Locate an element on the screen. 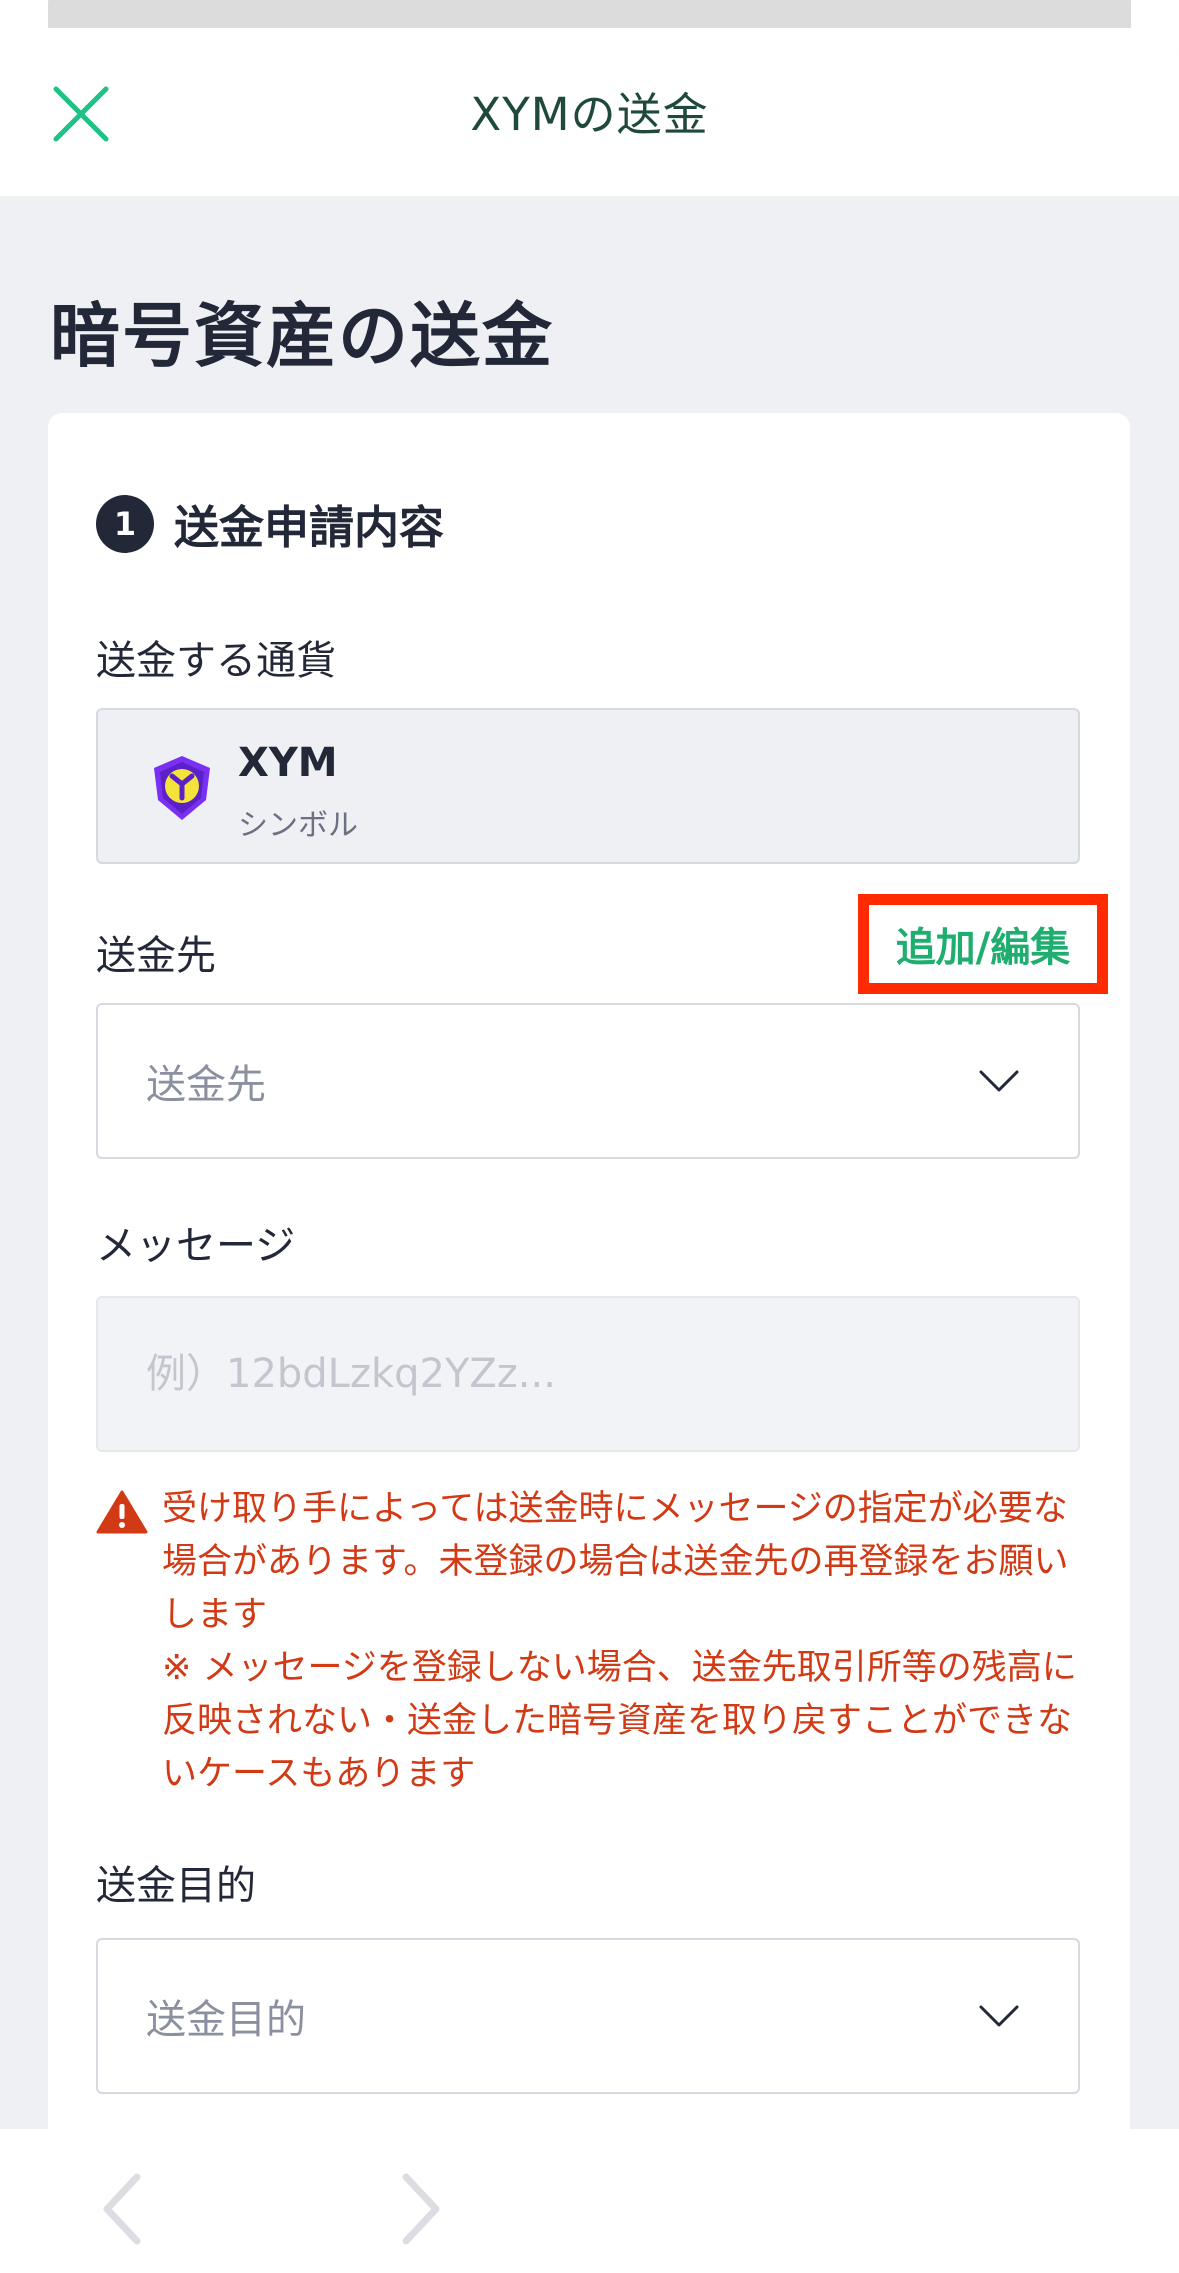 The width and height of the screenshot is (1179, 2273). back-button is located at coordinates (125, 2209).